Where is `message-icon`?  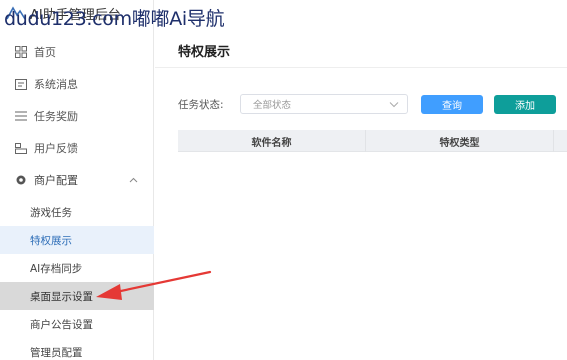 message-icon is located at coordinates (21, 84).